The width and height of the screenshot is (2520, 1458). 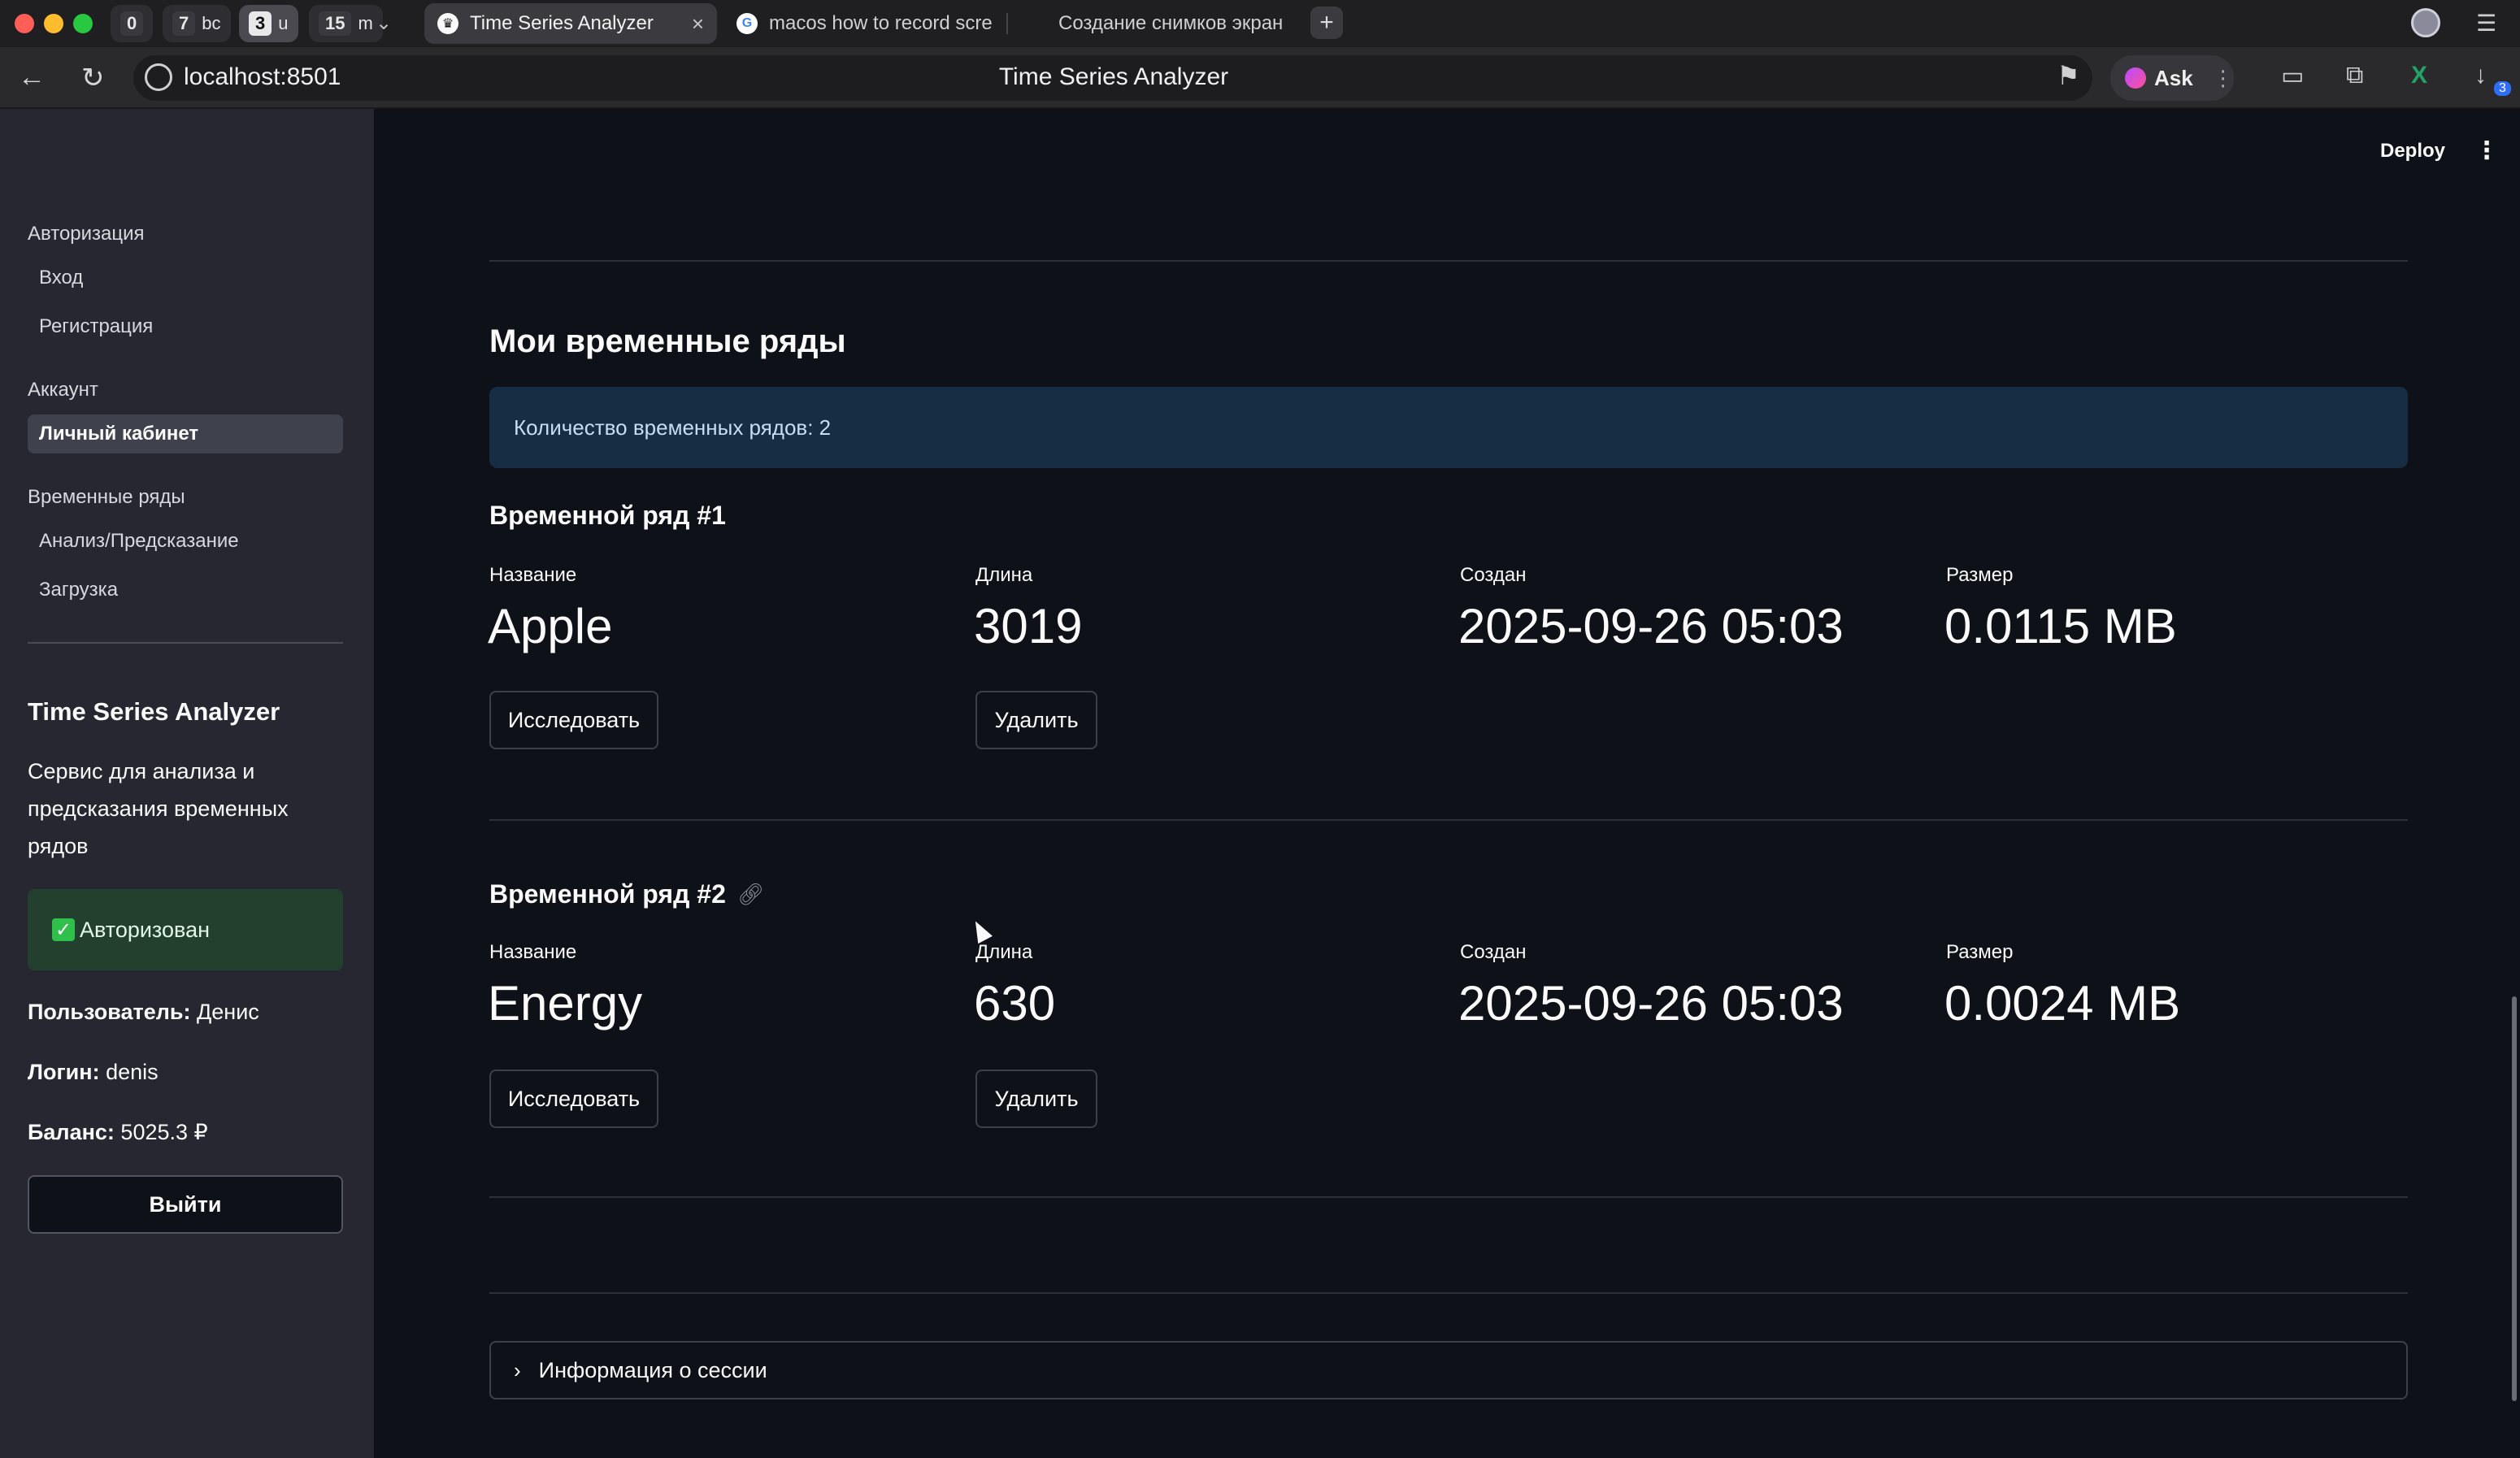 I want to click on sidebar-item-login: Вход, so click(x=185, y=277).